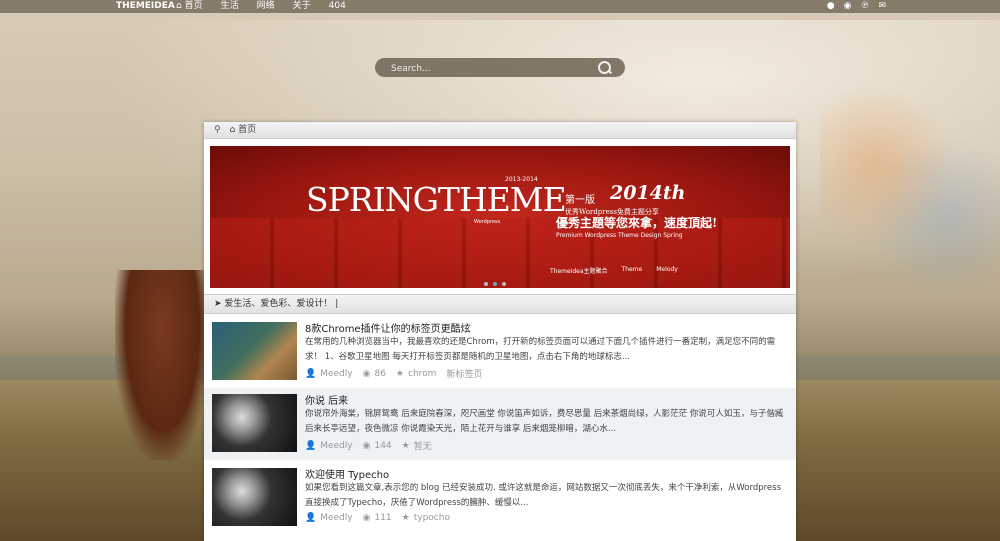 The image size is (1000, 541). What do you see at coordinates (604, 67) in the screenshot?
I see `search-icon` at bounding box center [604, 67].